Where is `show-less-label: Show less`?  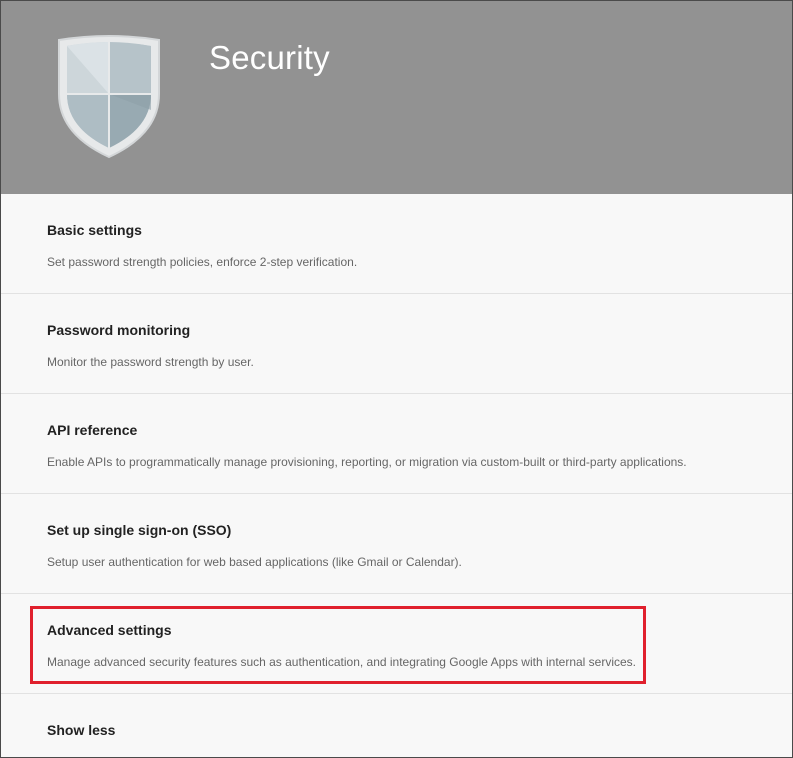 show-less-label: Show less is located at coordinates (81, 730).